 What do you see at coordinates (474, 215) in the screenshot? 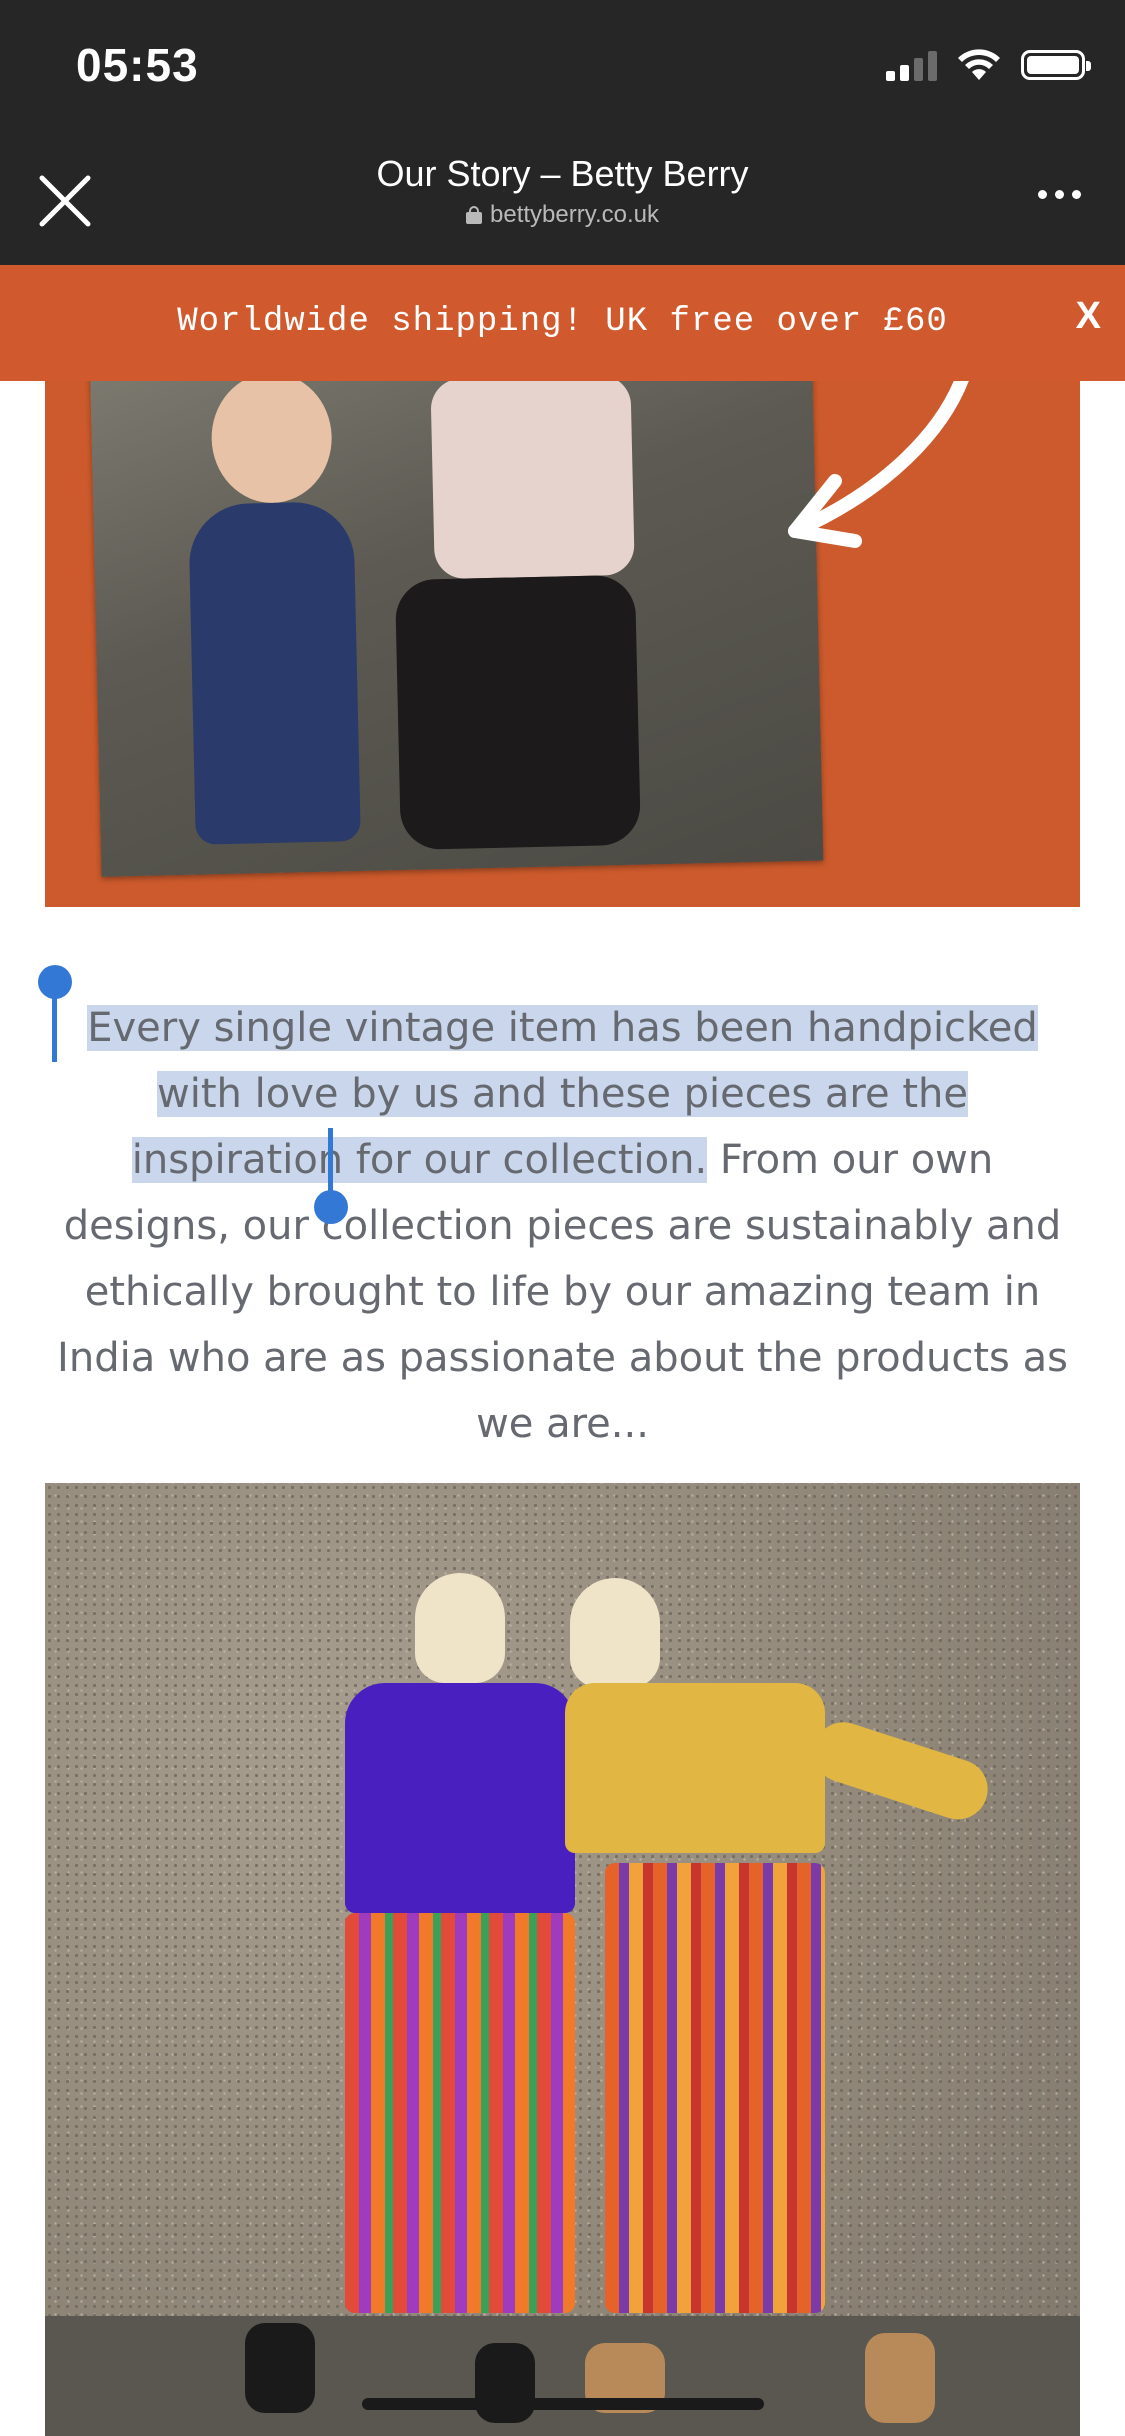
I see `lock-icon` at bounding box center [474, 215].